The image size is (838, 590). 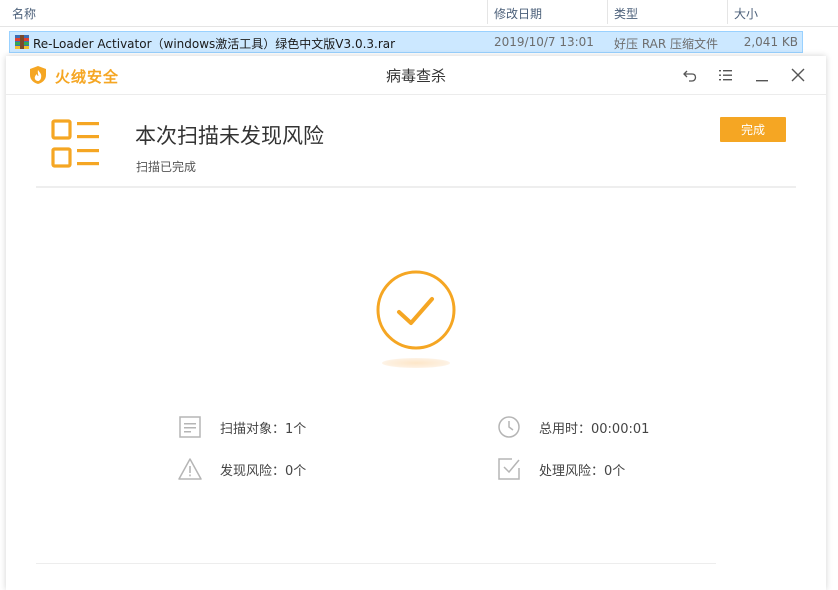 I want to click on menu-button, so click(x=725, y=75).